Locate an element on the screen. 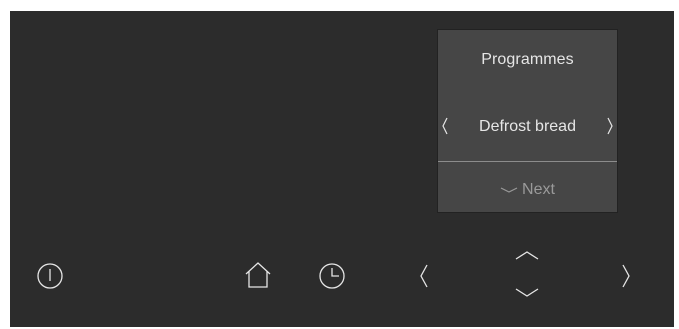 The height and width of the screenshot is (329, 679). timer-button is located at coordinates (332, 276).